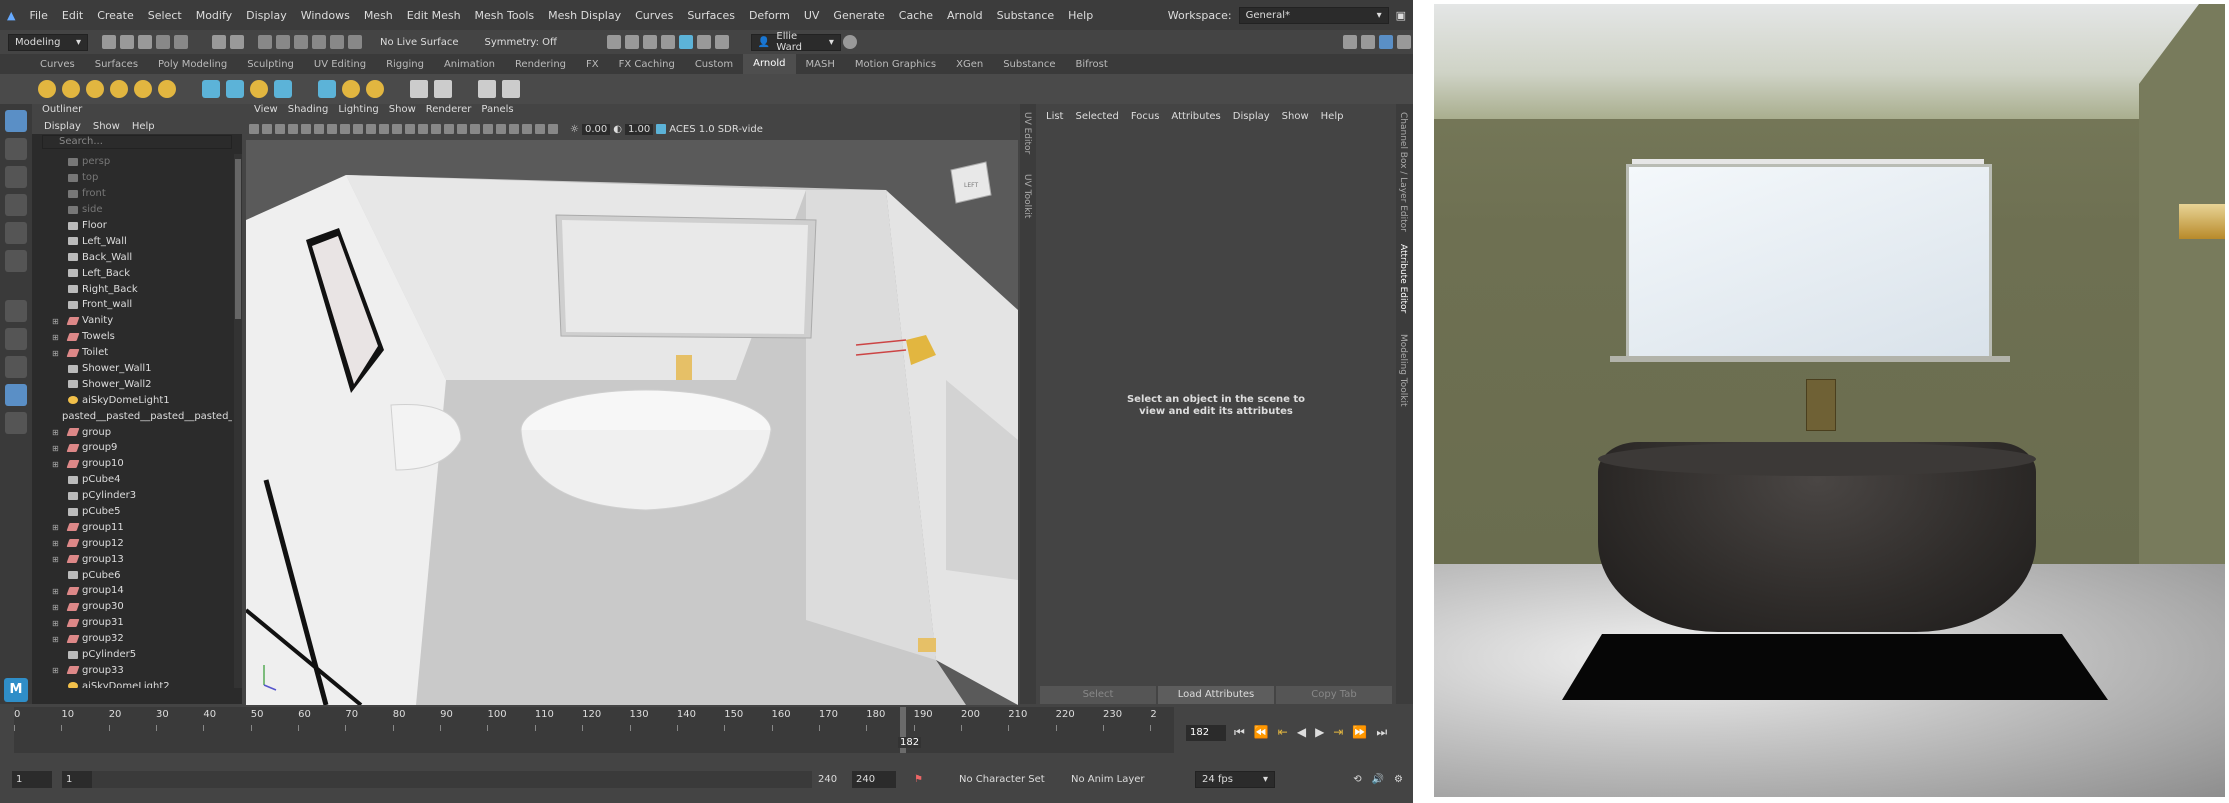 The image size is (2229, 803). Describe the element at coordinates (214, 15) in the screenshot. I see `menu-modify: Modify` at that location.